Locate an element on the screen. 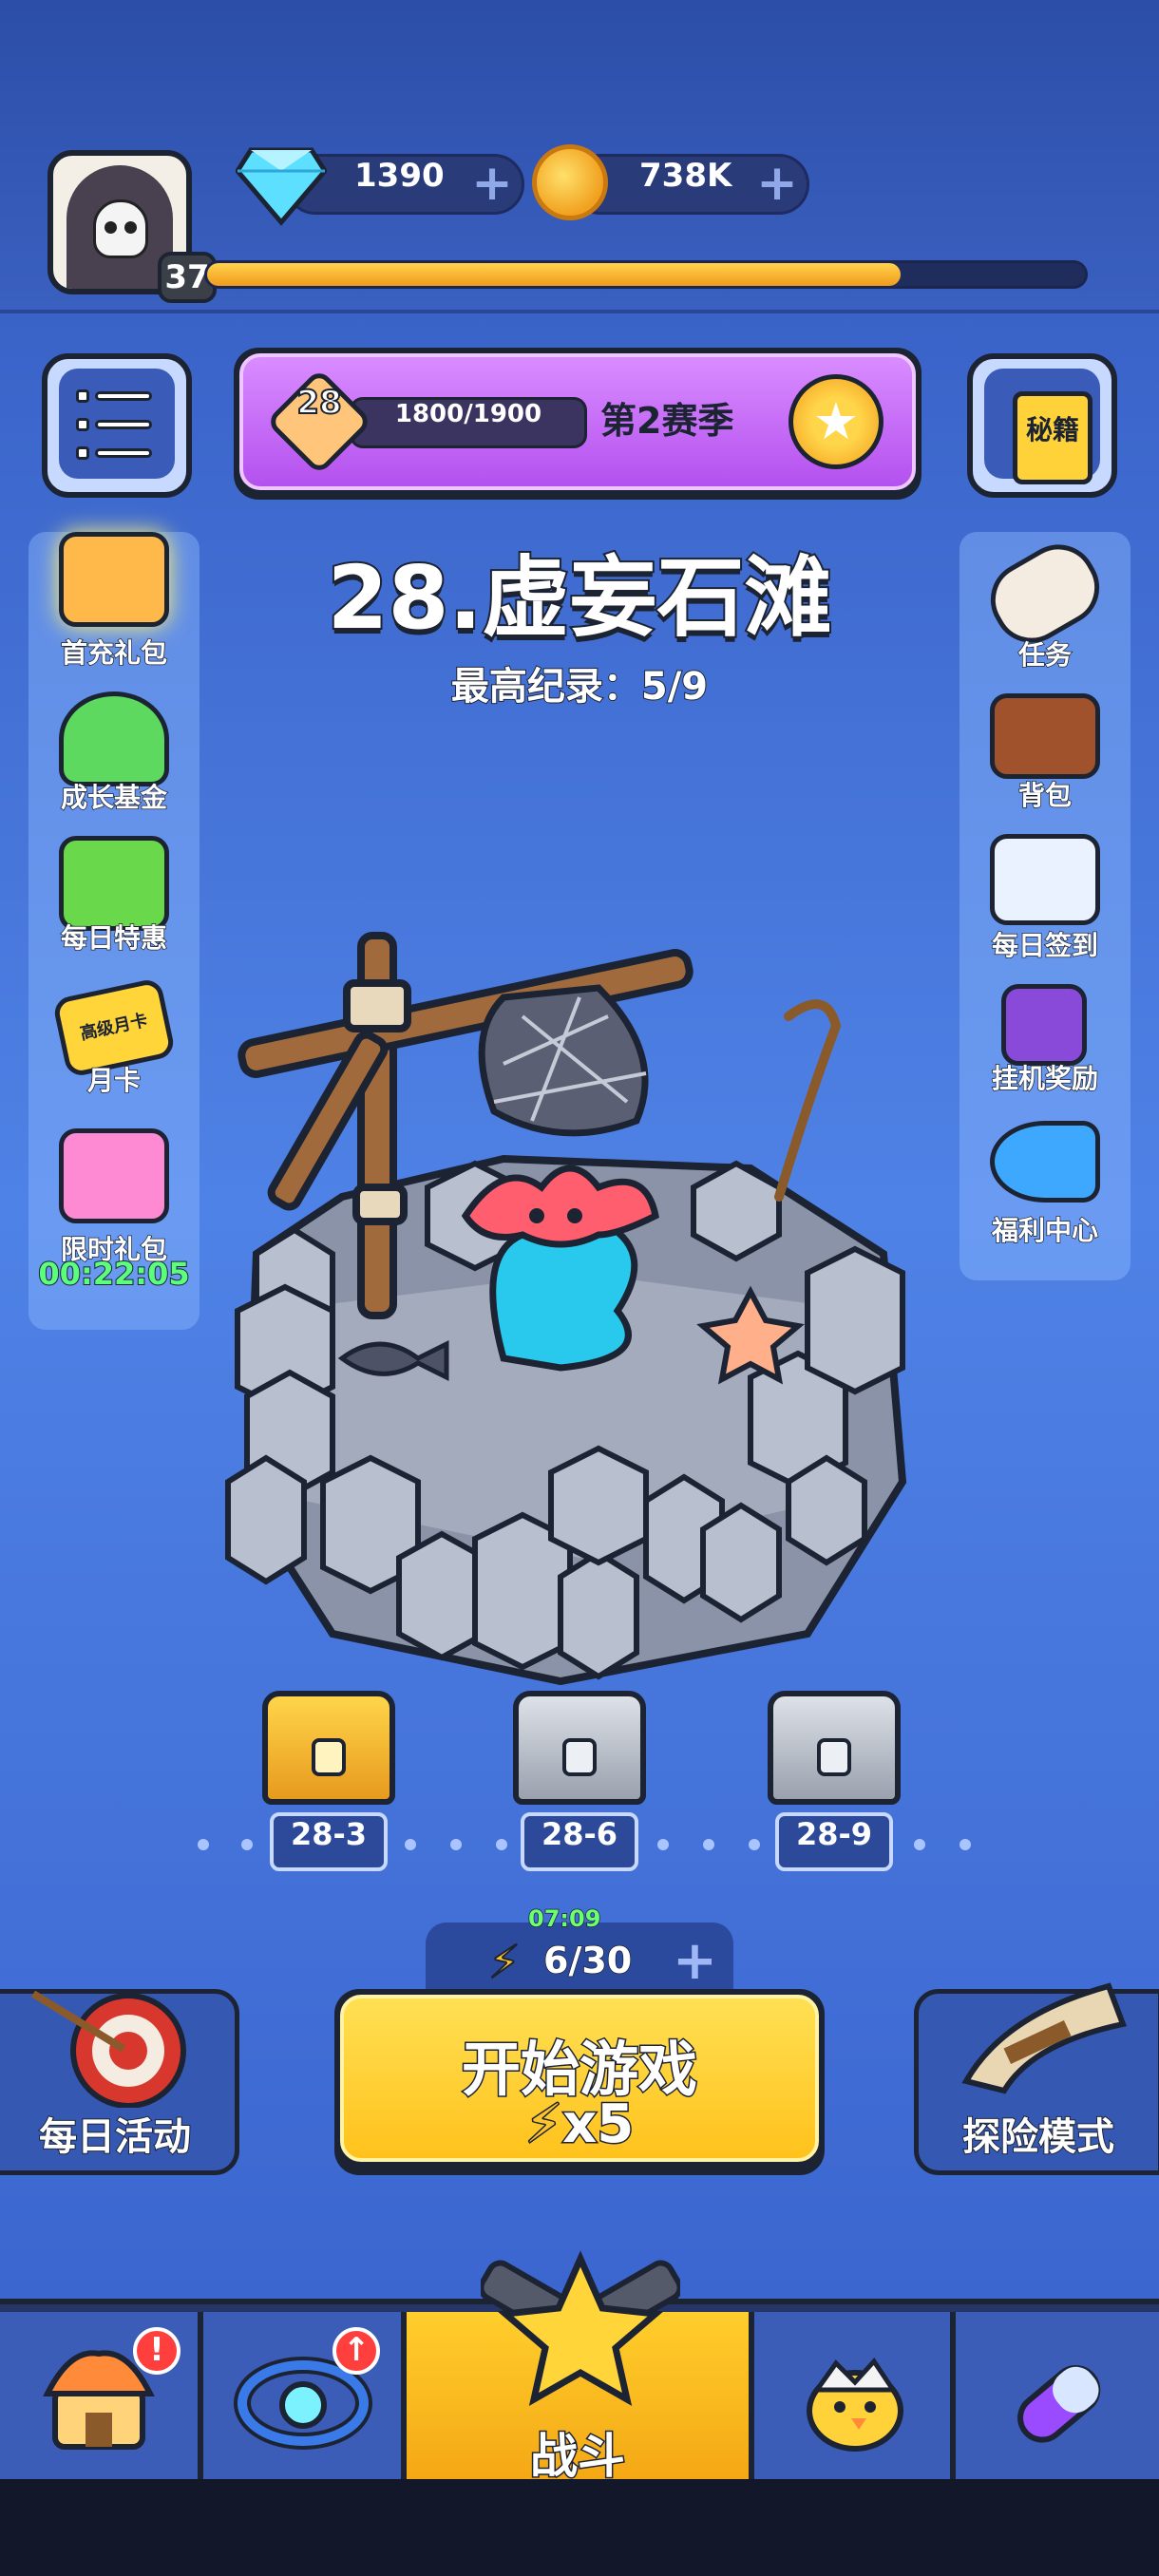 This screenshot has width=1159, height=2576. gift-timer: 00:22:05 is located at coordinates (113, 1274).